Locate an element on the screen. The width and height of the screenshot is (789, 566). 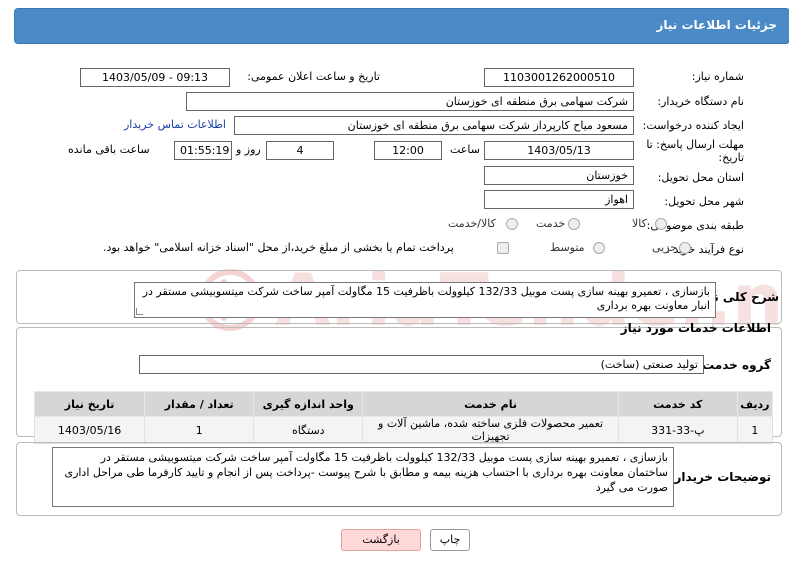
back-button: بازگشت is located at coordinates (381, 540).